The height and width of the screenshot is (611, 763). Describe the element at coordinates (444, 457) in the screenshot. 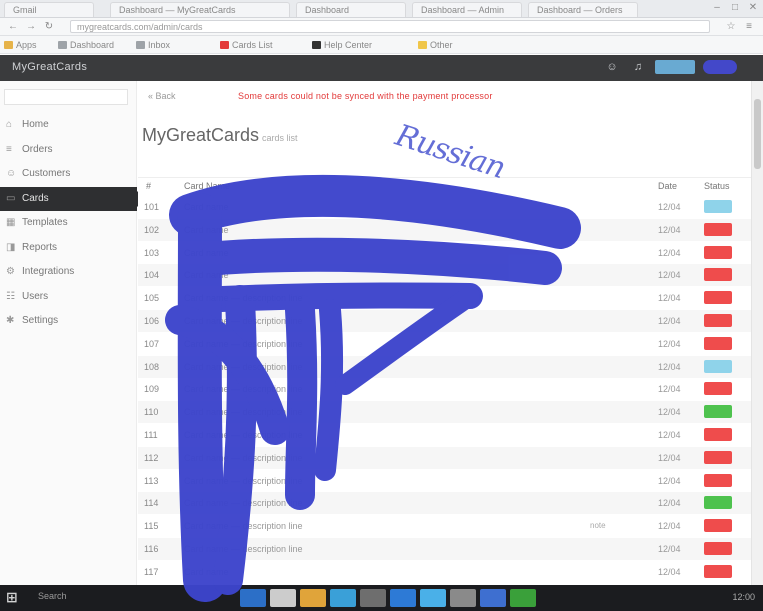

I see `table-row: 112 Card name — description line 12/04` at that location.